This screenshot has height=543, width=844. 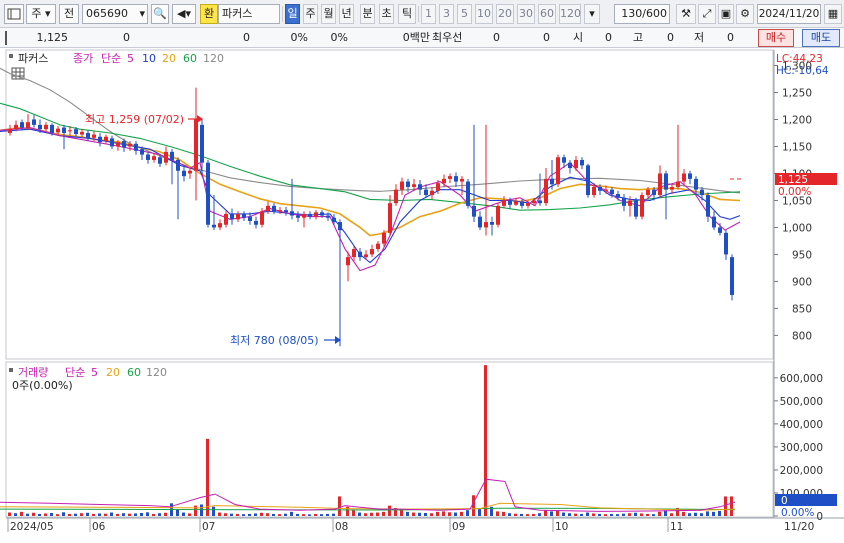 I want to click on save-icon: ▣, so click(x=726, y=14).